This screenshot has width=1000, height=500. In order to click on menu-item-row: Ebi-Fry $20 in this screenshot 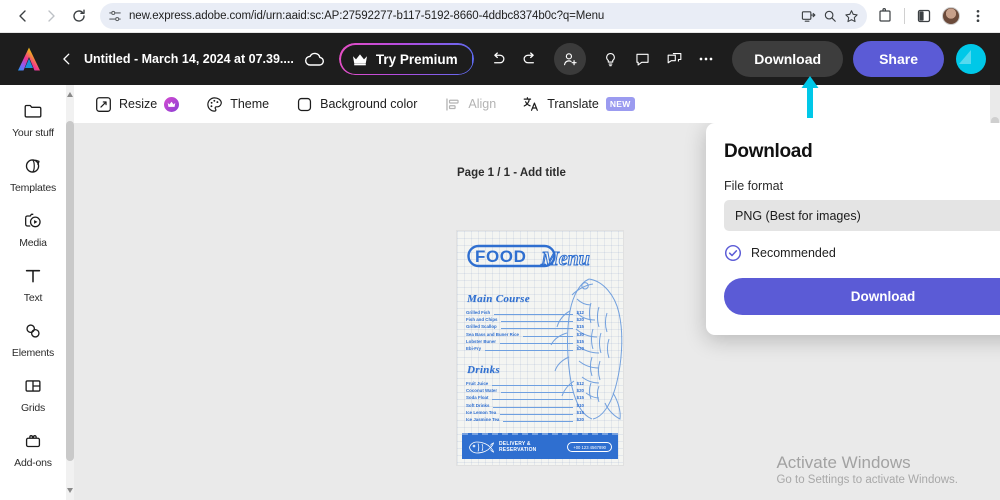, I will do `click(525, 349)`.